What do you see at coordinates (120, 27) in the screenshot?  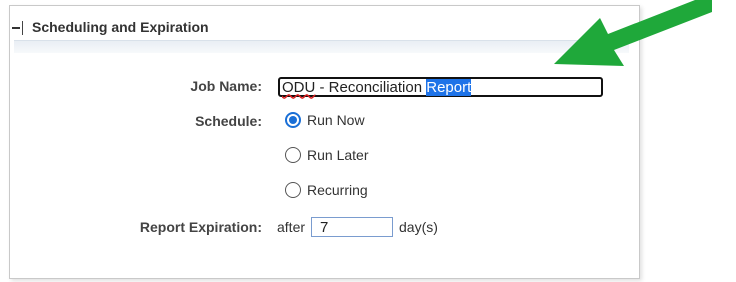 I see `section-title: Scheduling and Expiration` at bounding box center [120, 27].